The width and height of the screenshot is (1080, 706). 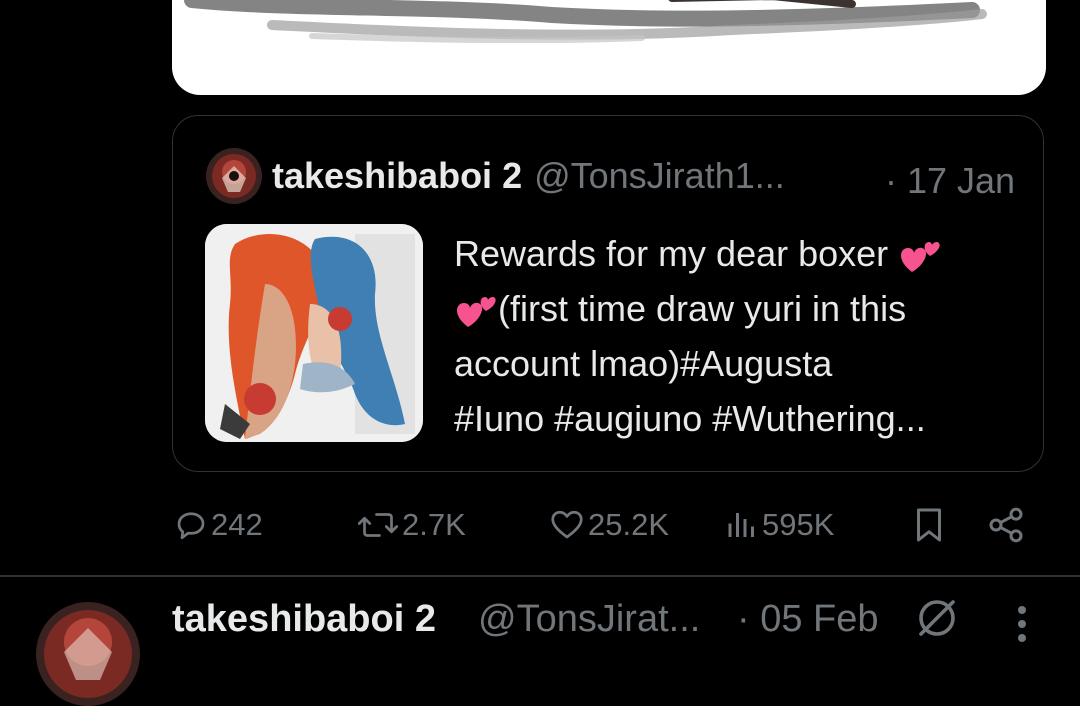 I want to click on quote-date: · 17 Jan, so click(x=950, y=181).